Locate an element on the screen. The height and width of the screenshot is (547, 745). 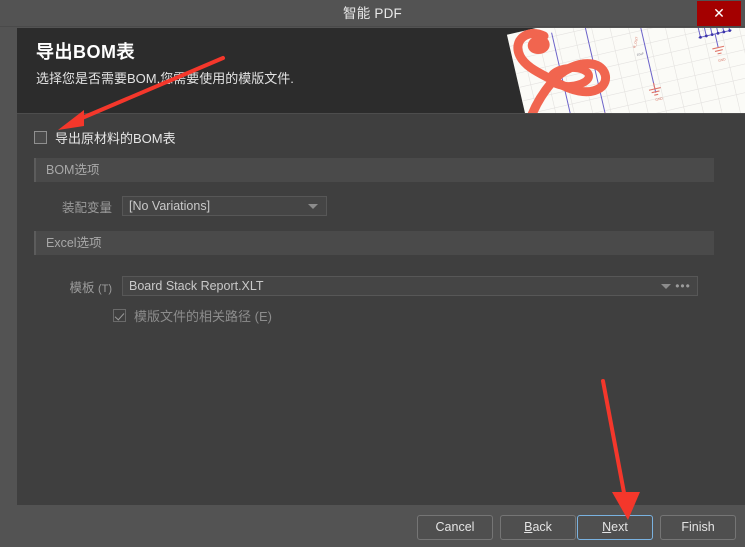
next-button: Next is located at coordinates (615, 527).